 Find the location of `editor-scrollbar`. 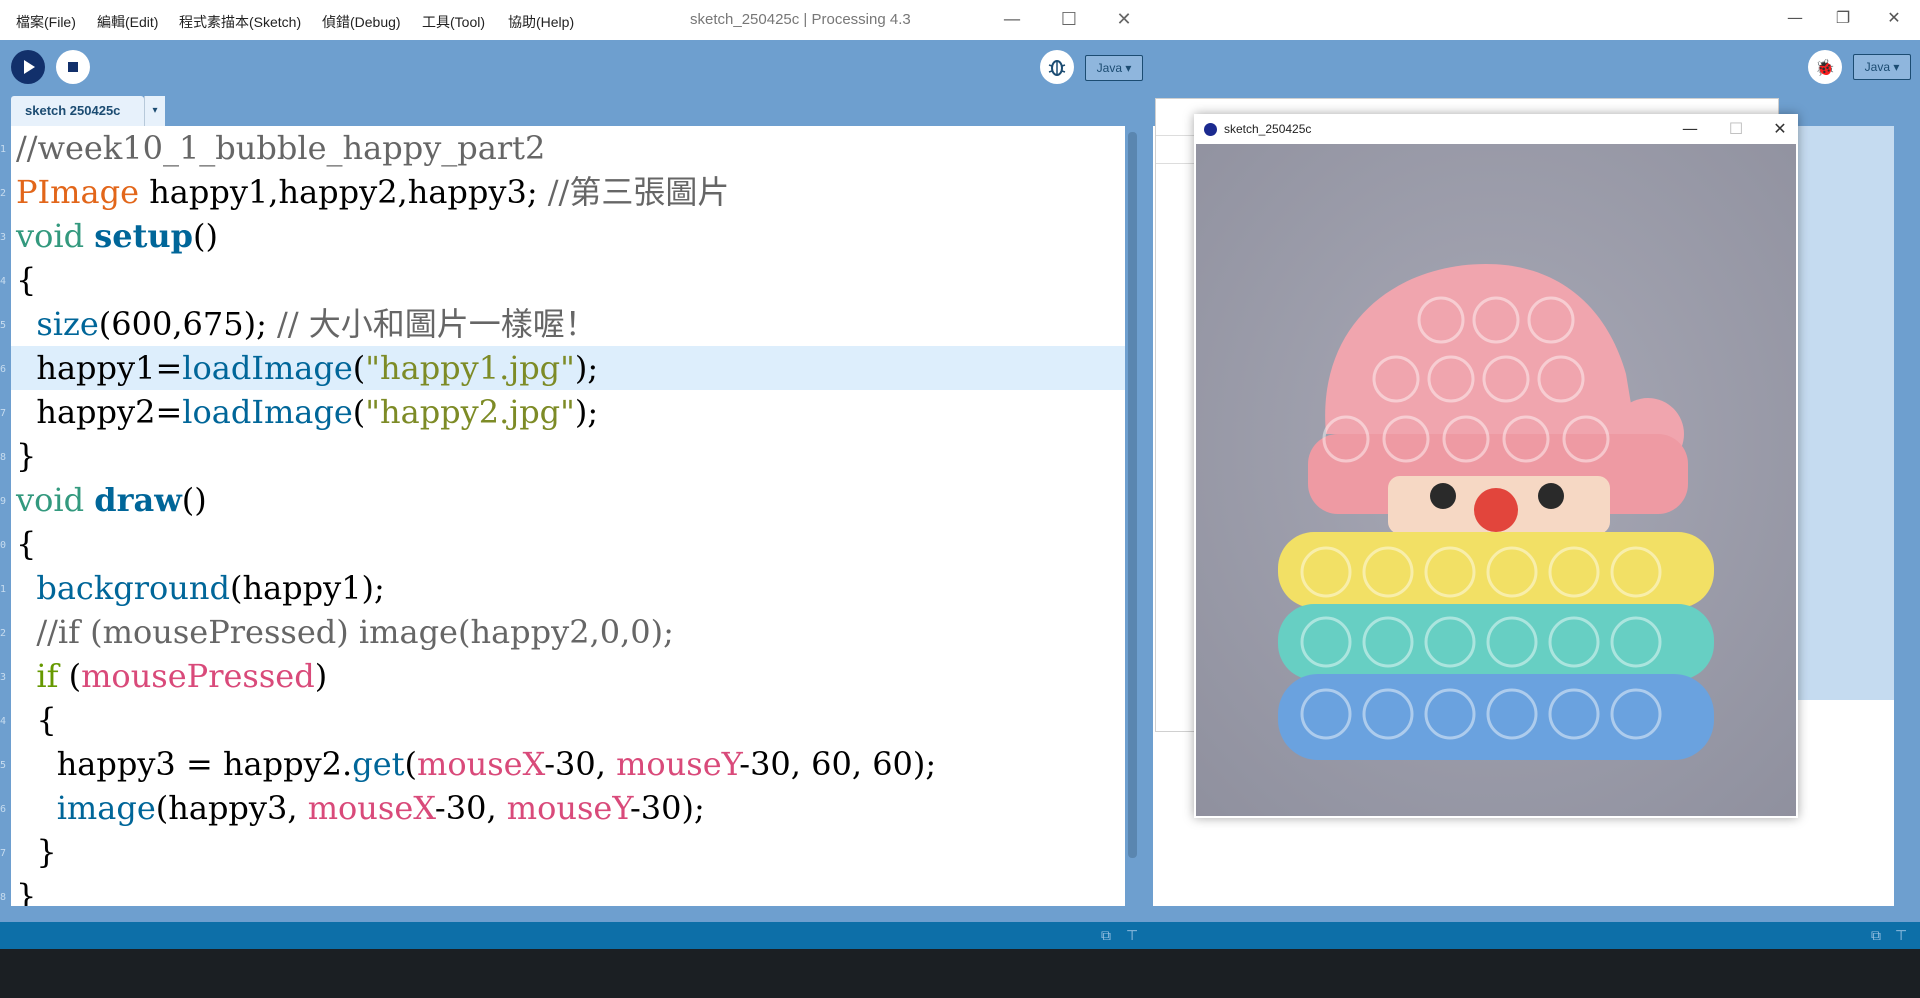

editor-scrollbar is located at coordinates (1132, 495).